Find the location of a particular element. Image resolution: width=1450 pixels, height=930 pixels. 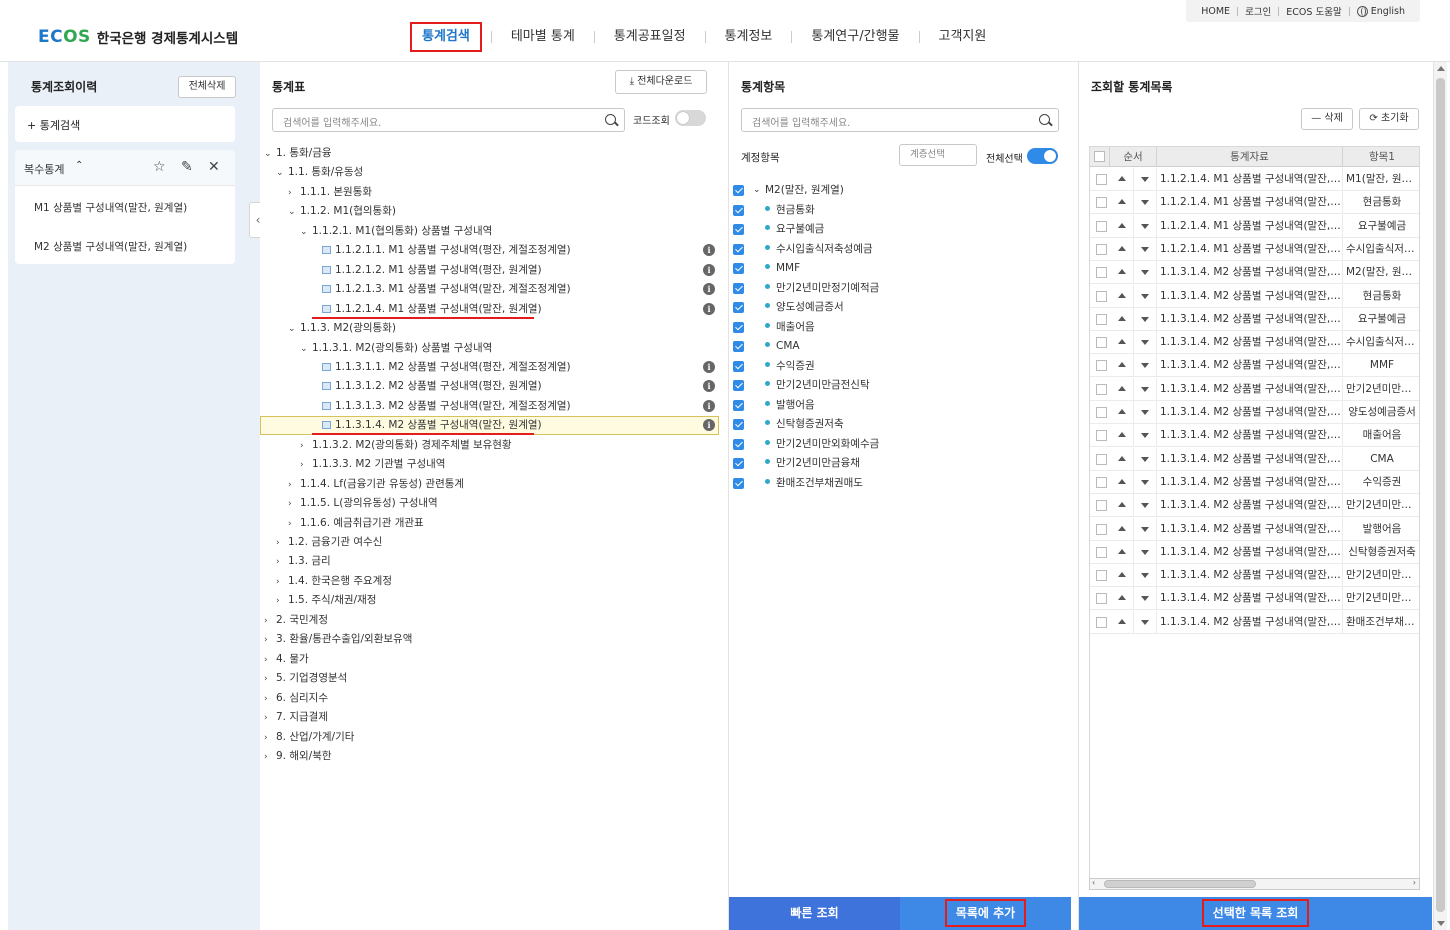

search-icon is located at coordinates (1044, 119).